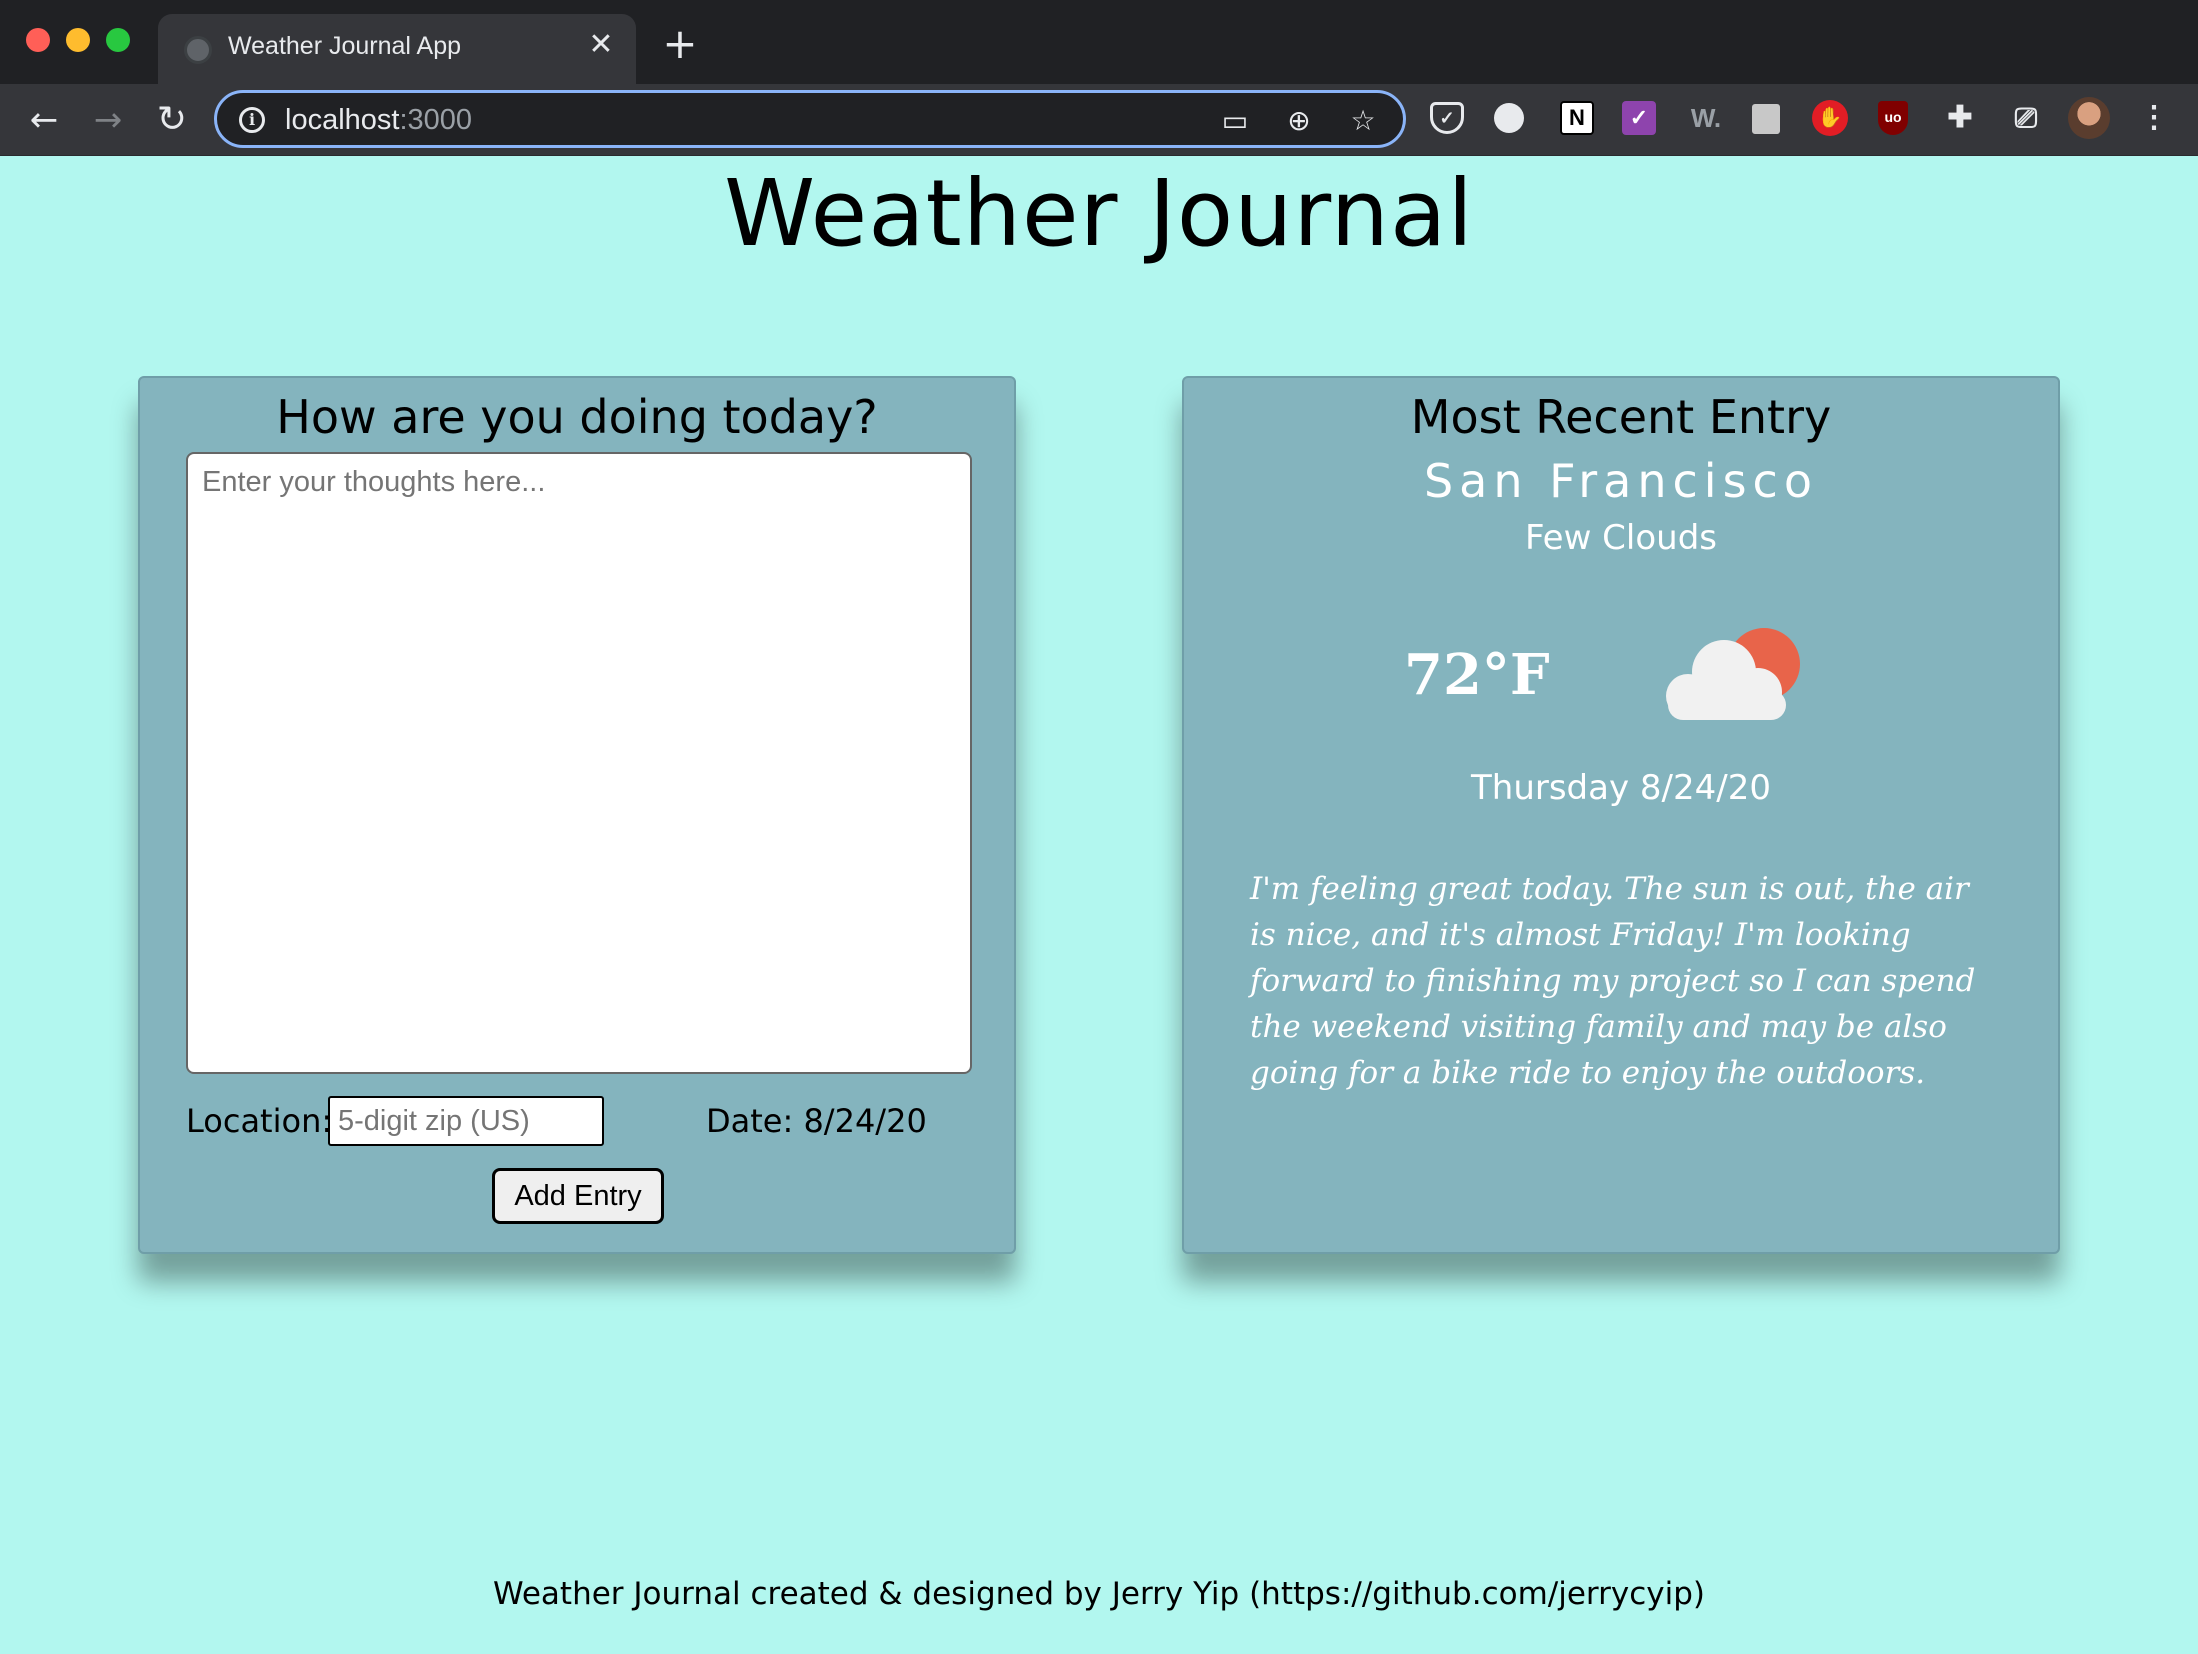 The image size is (2198, 1654). What do you see at coordinates (578, 1196) in the screenshot?
I see `add-entry-button: Add Entry` at bounding box center [578, 1196].